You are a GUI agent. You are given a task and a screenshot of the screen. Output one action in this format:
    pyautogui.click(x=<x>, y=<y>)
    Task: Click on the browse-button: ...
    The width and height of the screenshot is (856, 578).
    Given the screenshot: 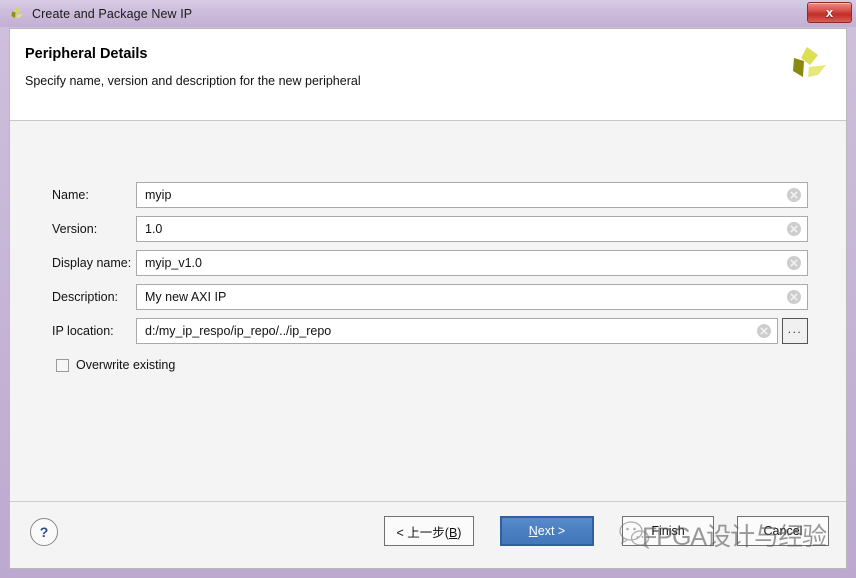 What is the action you would take?
    pyautogui.click(x=795, y=331)
    